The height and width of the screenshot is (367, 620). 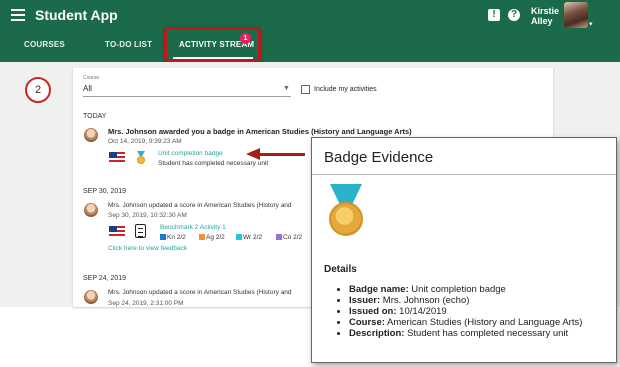 What do you see at coordinates (173, 237) in the screenshot?
I see `score-kn: Kn 2/2` at bounding box center [173, 237].